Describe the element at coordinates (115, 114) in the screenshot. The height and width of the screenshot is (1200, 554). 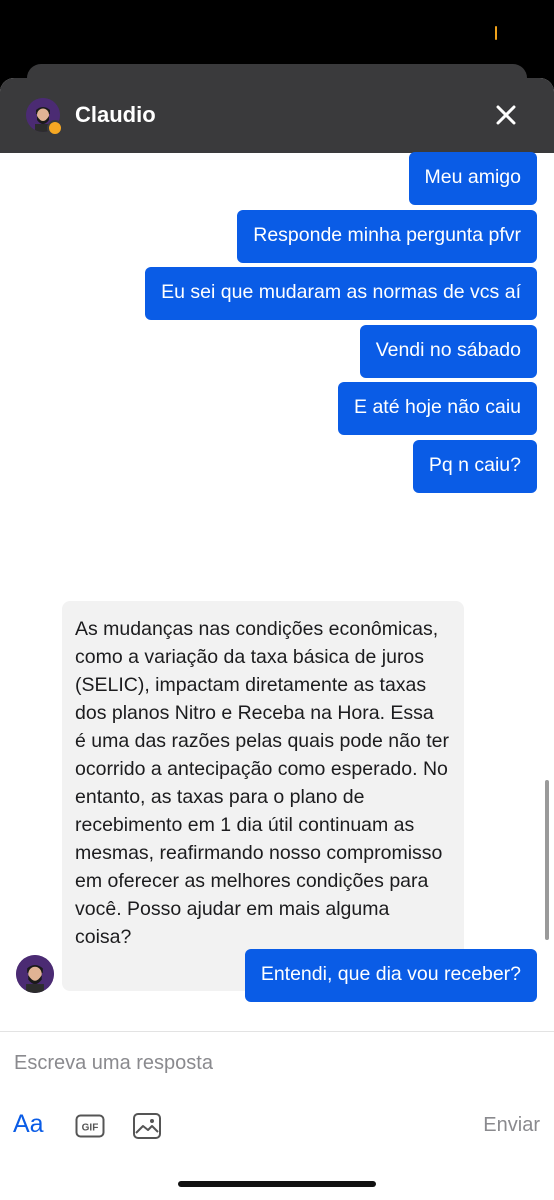
I see `contact-name: Claudio` at that location.